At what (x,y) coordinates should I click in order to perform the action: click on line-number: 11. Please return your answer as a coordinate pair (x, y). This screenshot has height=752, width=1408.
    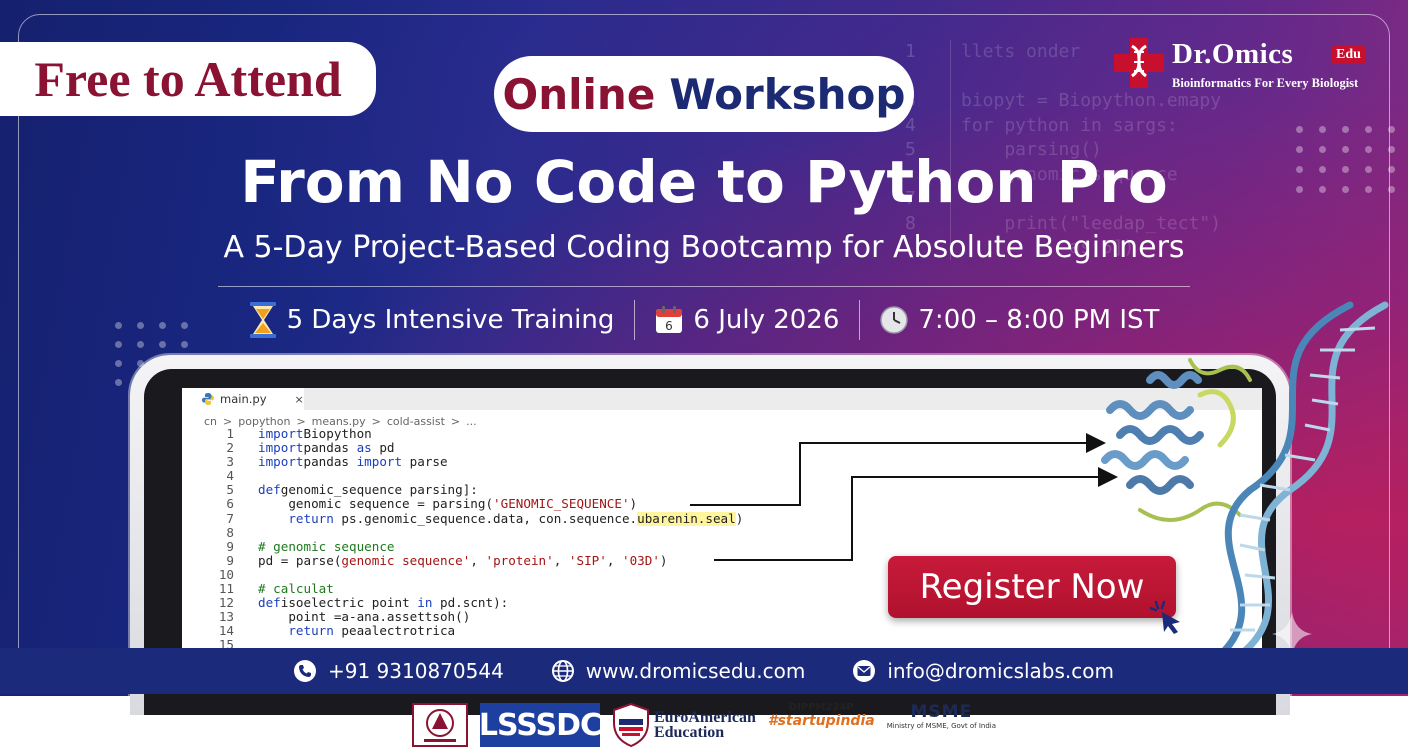
    Looking at the image, I should click on (226, 589).